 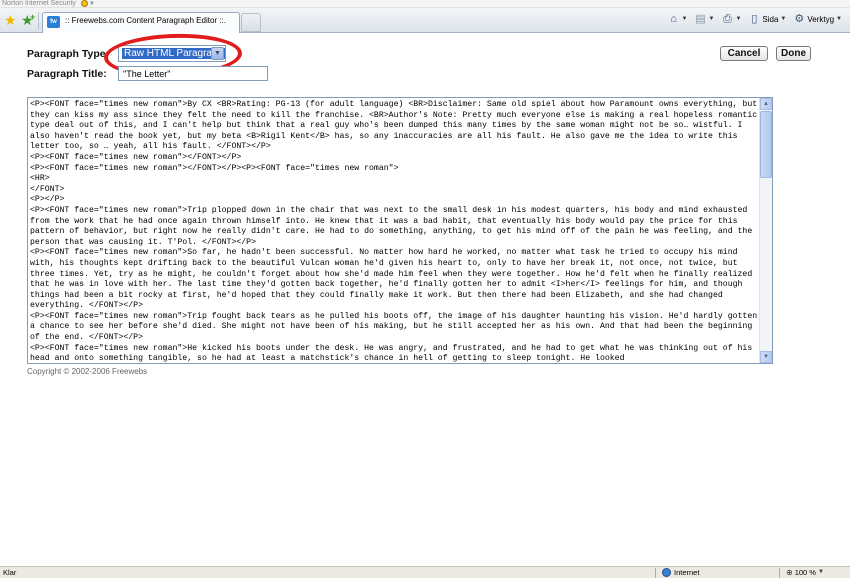 I want to click on command-bar: ⌂ ▼ ▤ ▼ ⎙ ▼ ▯ Sida ▼ ⚙ Verktyg ▼, so click(x=755, y=19).